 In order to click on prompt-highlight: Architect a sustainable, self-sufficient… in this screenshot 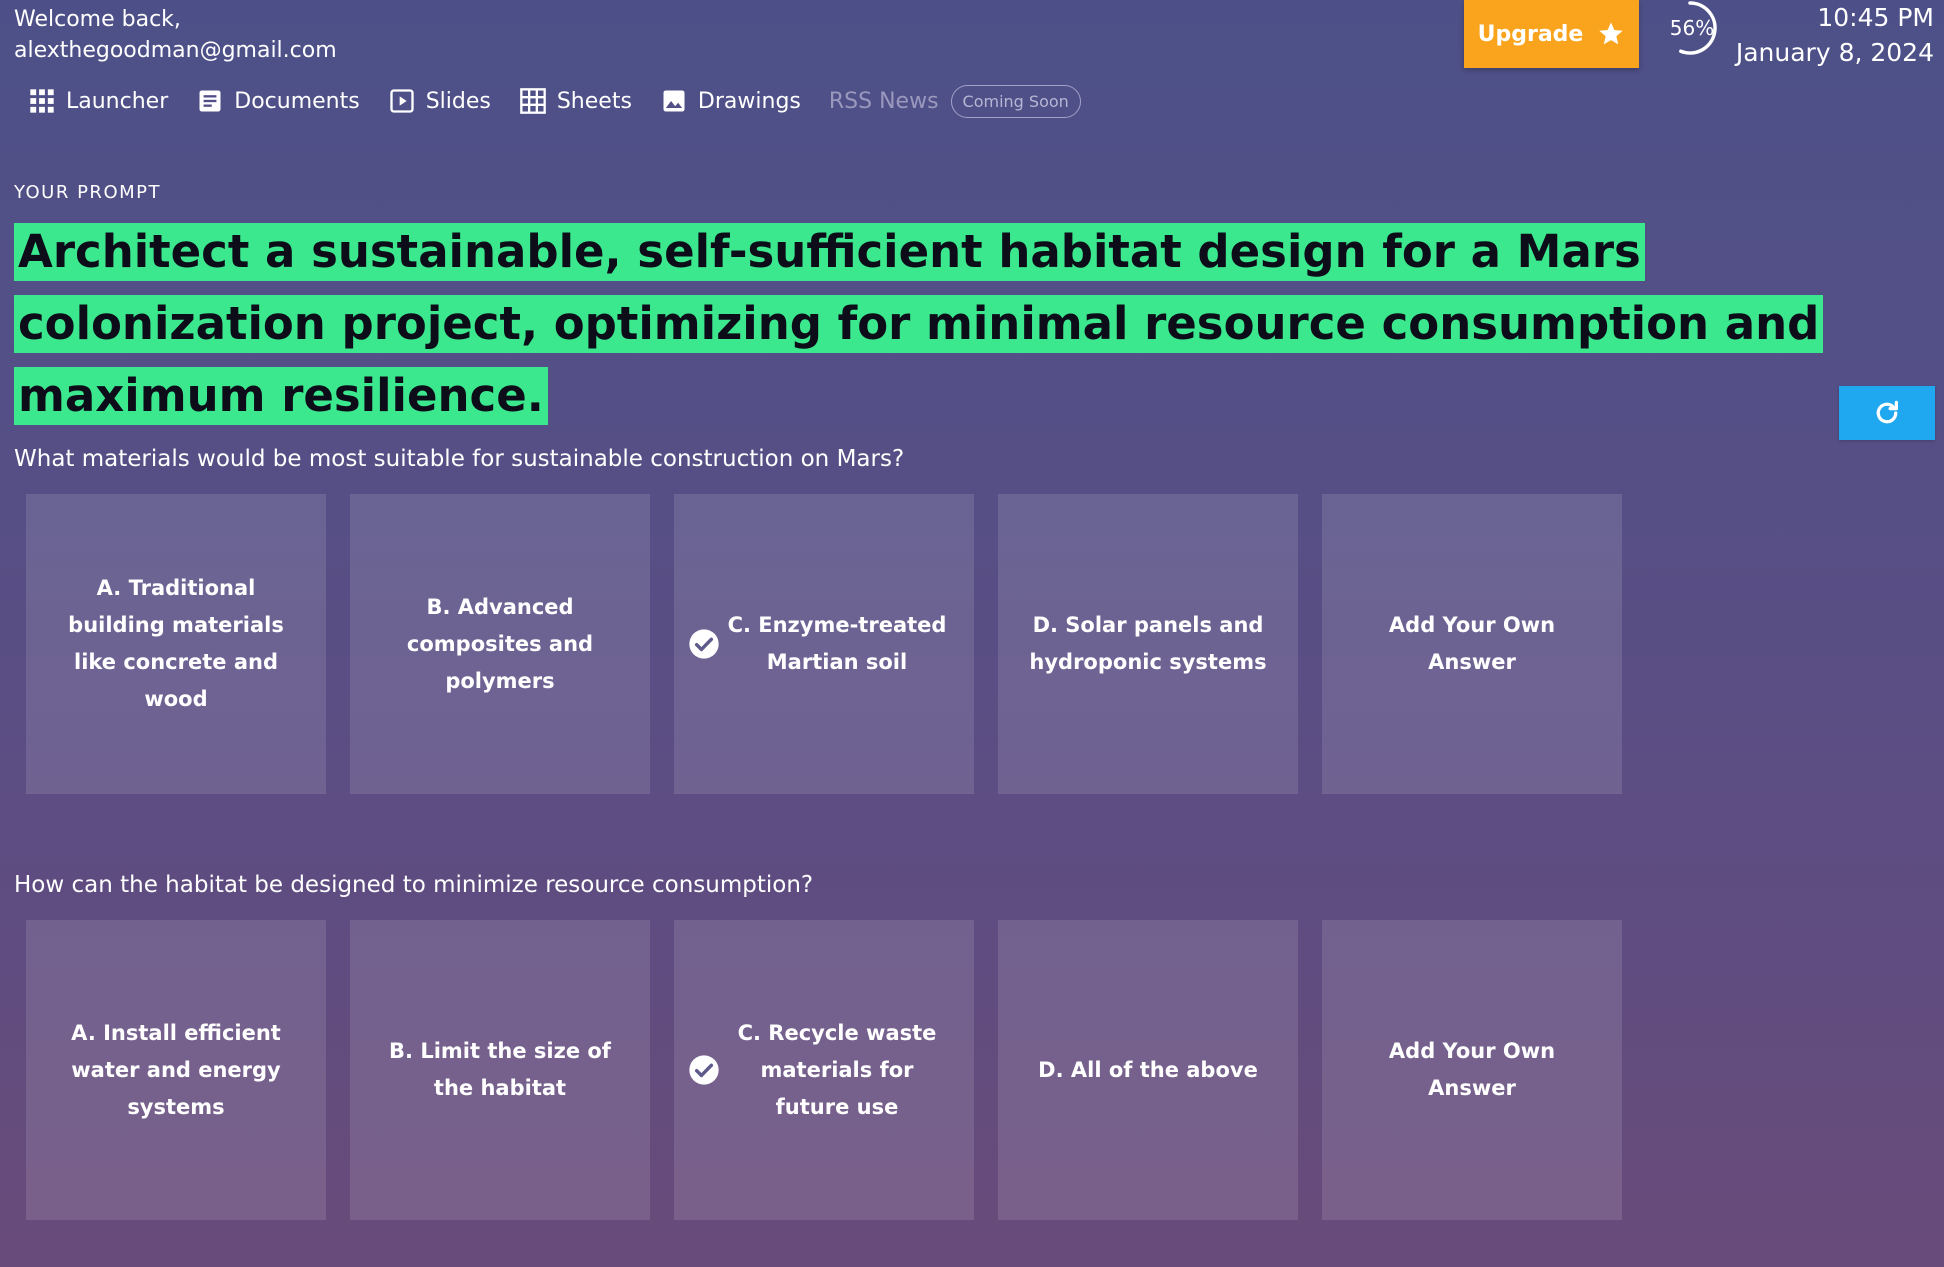, I will do `click(919, 324)`.